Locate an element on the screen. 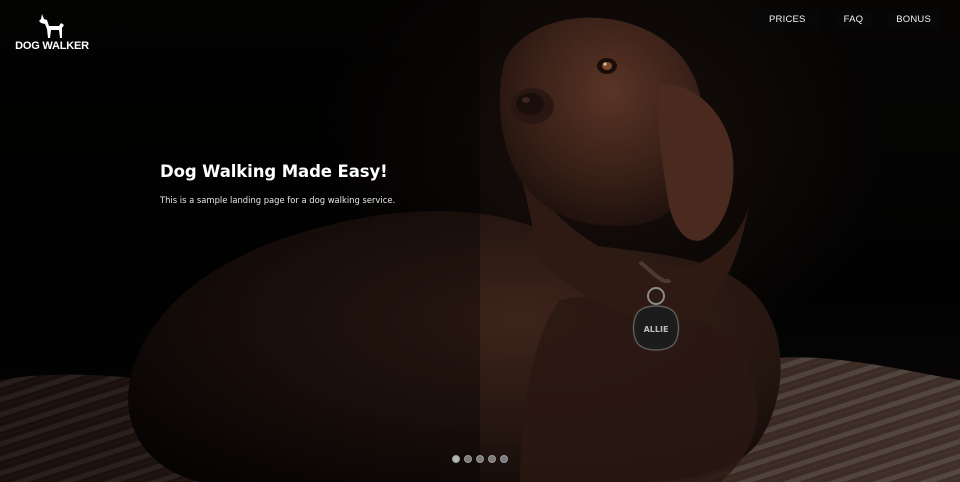 The image size is (960, 482). dog-silhouette-icon is located at coordinates (51, 26).